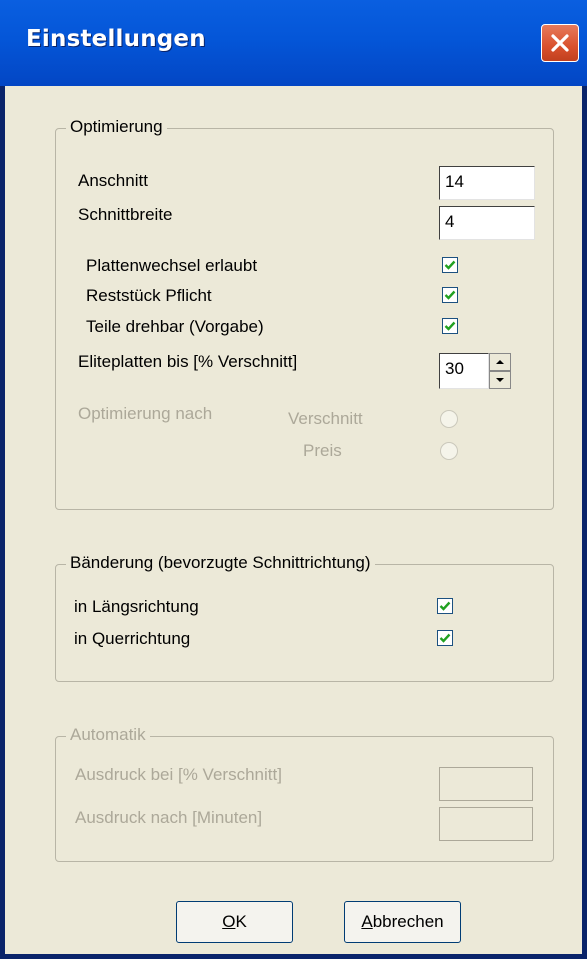  Describe the element at coordinates (145, 413) in the screenshot. I see `optimierung-nach-label: Optimierung nach` at that location.